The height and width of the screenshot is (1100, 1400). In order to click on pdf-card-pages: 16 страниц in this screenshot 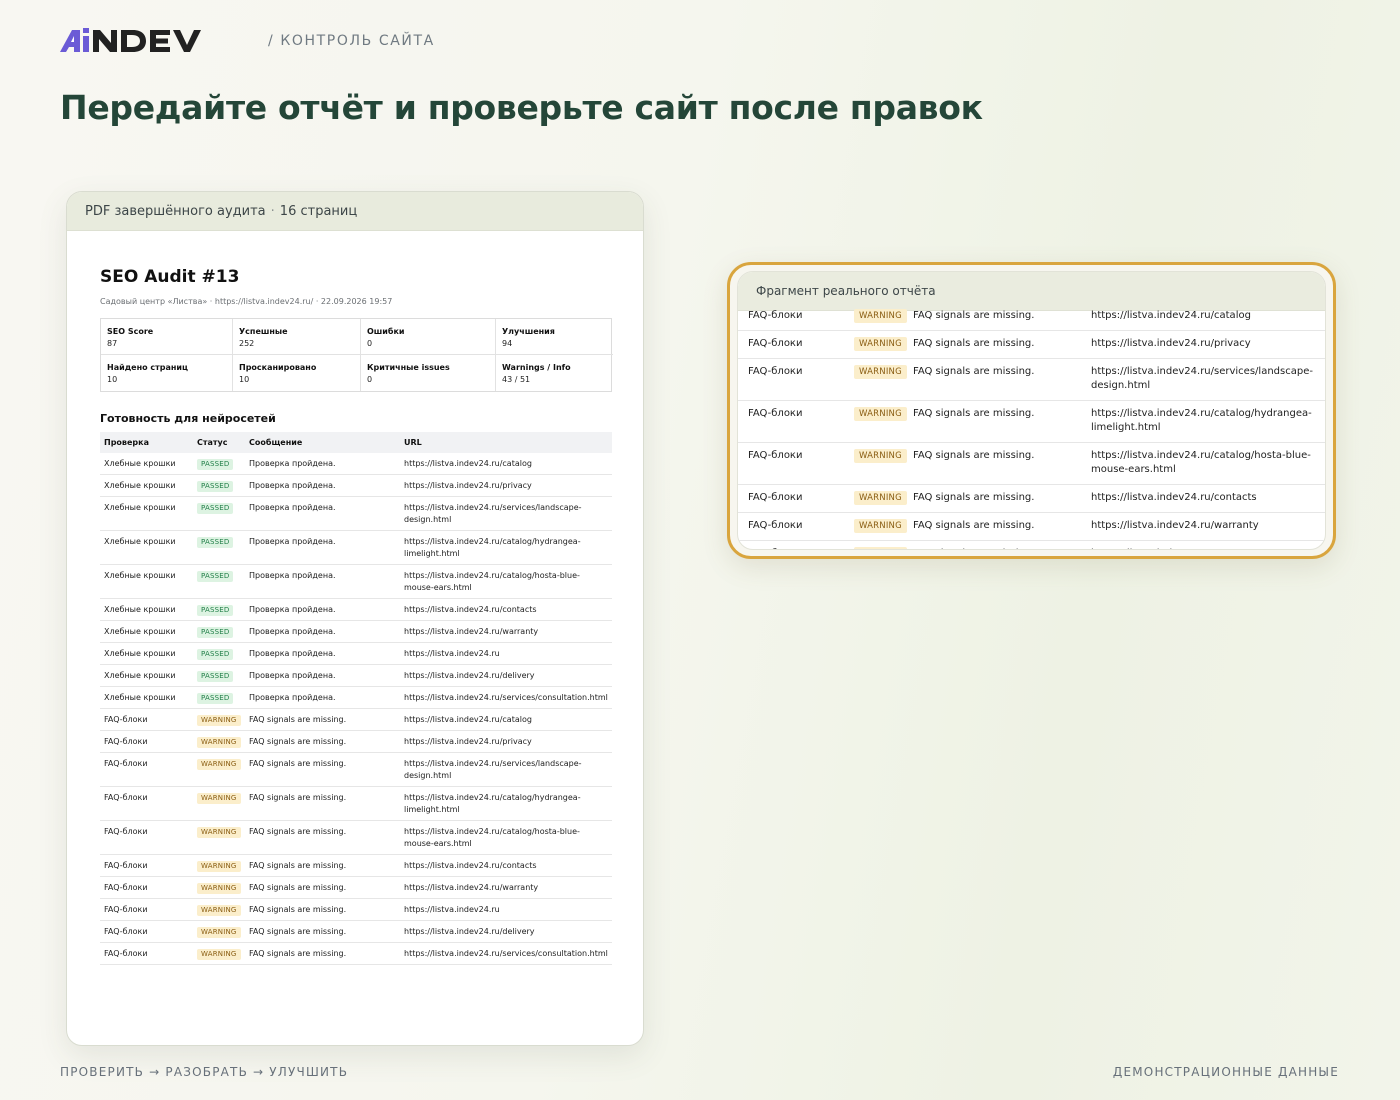, I will do `click(318, 211)`.